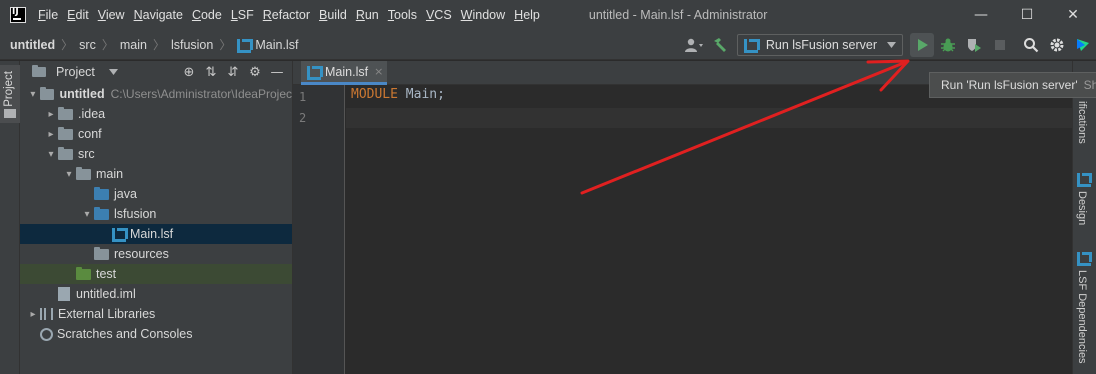  I want to click on tree-item-src: ▾ src, so click(156, 154).